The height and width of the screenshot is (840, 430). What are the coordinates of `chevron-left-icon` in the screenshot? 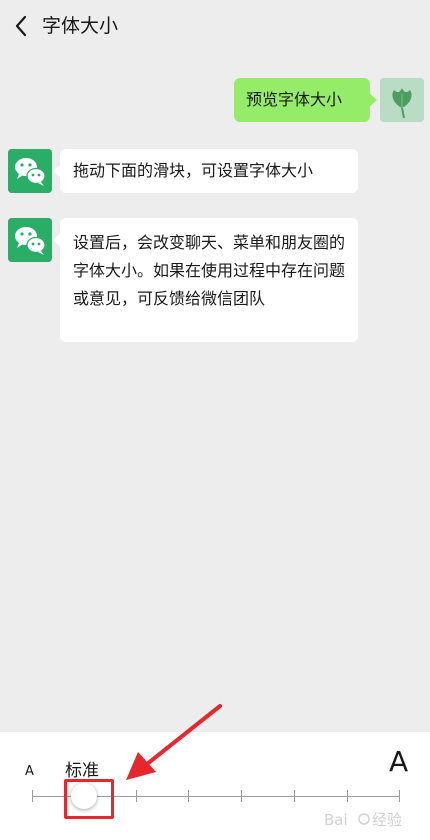 It's located at (22, 26).